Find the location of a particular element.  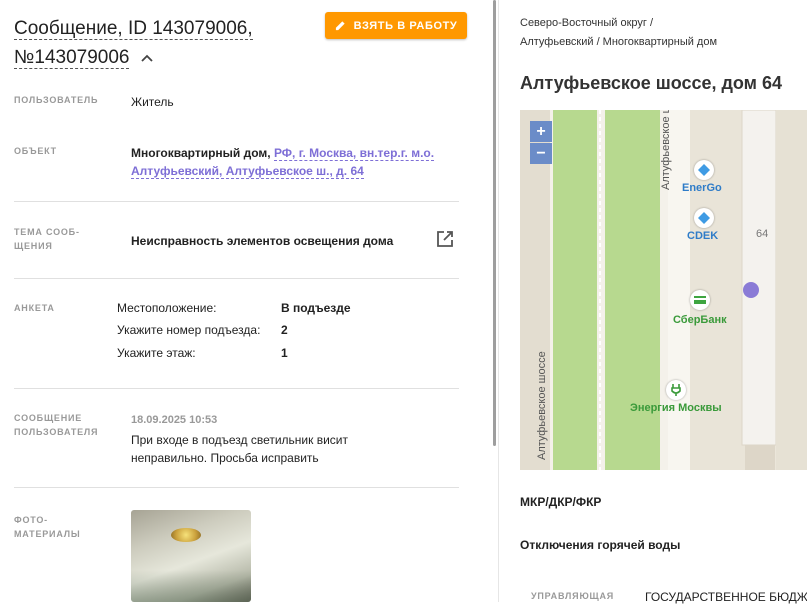

title-line-1: Сообщение, ID 143079006, is located at coordinates (133, 29).